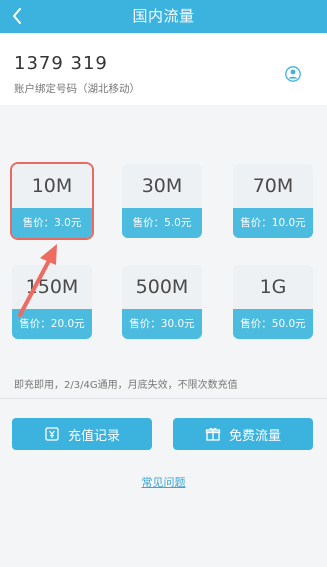 Image resolution: width=327 pixels, height=567 pixels. Describe the element at coordinates (126, 385) in the screenshot. I see `package-note: 即充即用，2/3/4G通用，月底失效，不限次数充值` at that location.